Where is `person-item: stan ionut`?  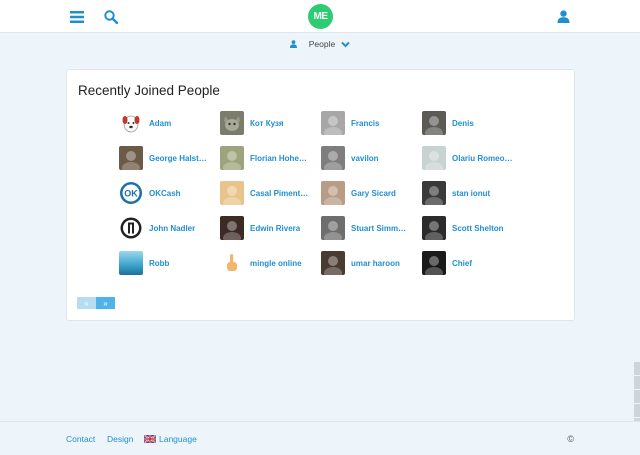
person-item: stan ionut is located at coordinates (472, 193).